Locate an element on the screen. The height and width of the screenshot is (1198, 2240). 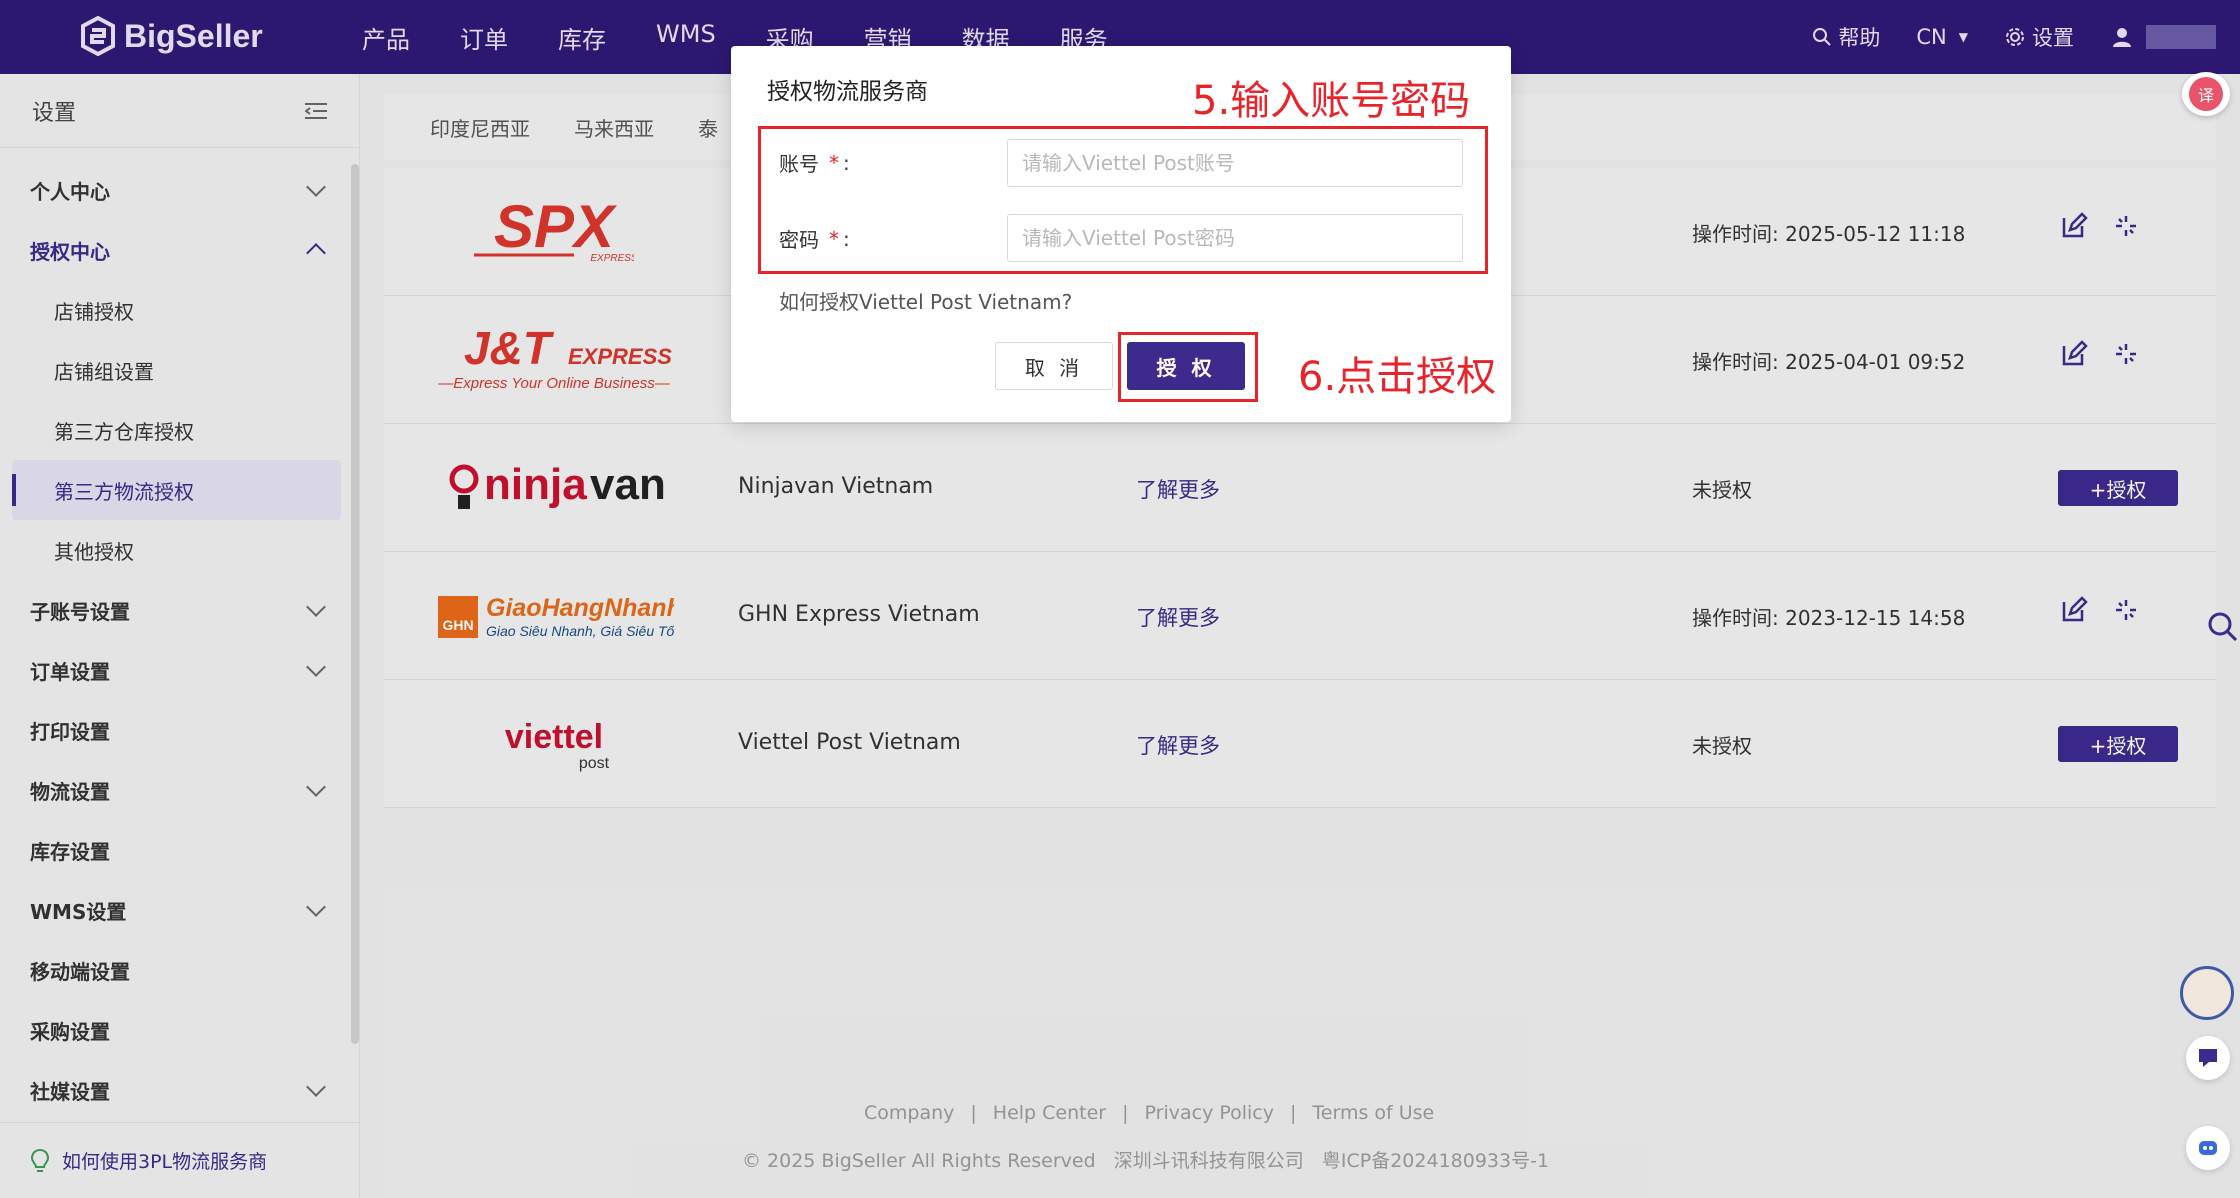
sidebar-item-store-group: 店铺组设置 is located at coordinates (179, 370).